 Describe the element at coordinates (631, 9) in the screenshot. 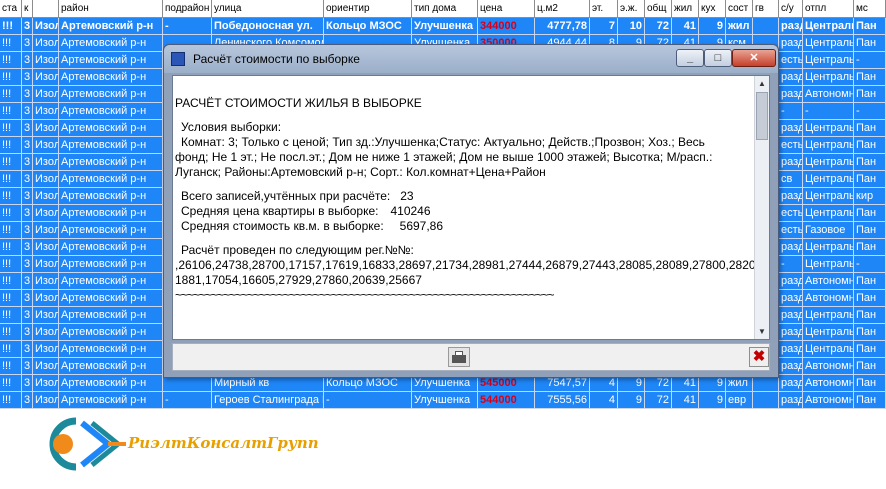

I see `column-header: э.ж.` at that location.